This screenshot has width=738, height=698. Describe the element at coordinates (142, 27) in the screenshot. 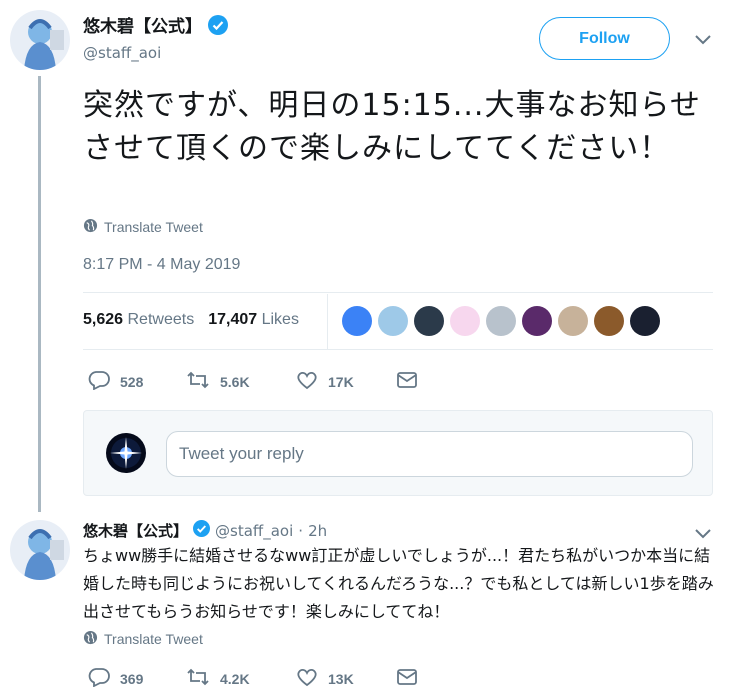

I see `author-display-name: 悠木碧【公式】` at that location.